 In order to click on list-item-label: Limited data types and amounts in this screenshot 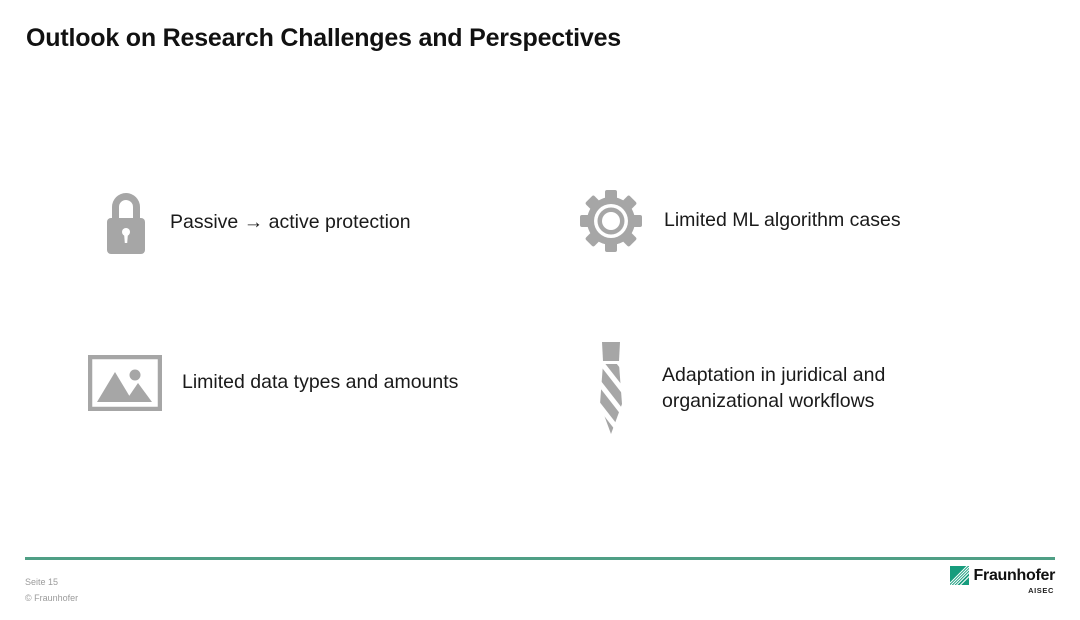, I will do `click(320, 382)`.